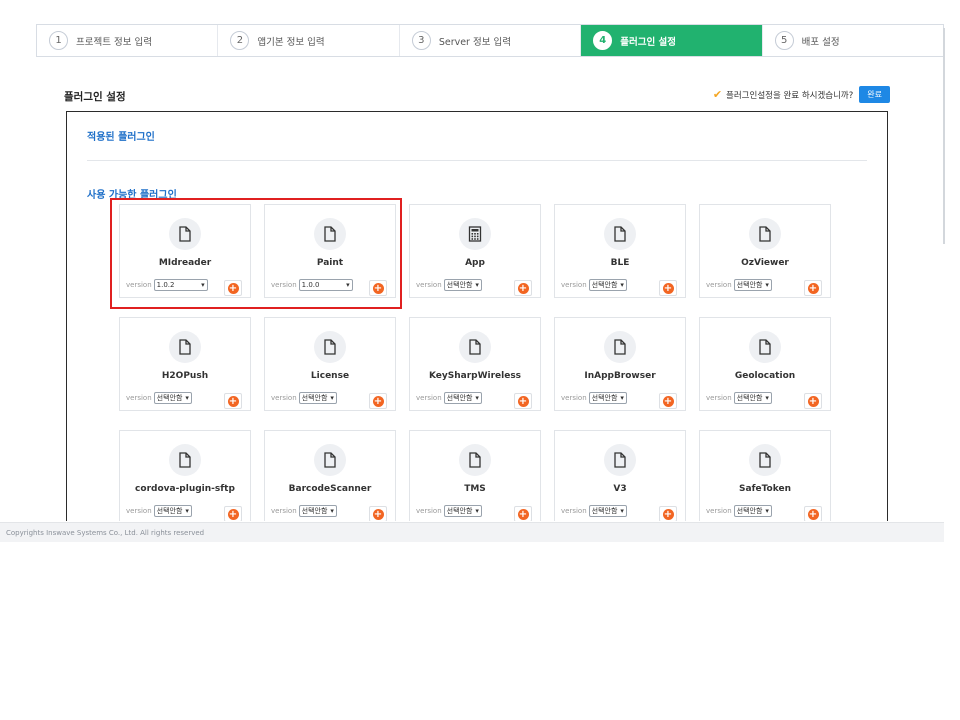 This screenshot has height=720, width=960. Describe the element at coordinates (790, 95) in the screenshot. I see `confirm-text: 플러그인설정을 완료 하시겠습니까?` at that location.